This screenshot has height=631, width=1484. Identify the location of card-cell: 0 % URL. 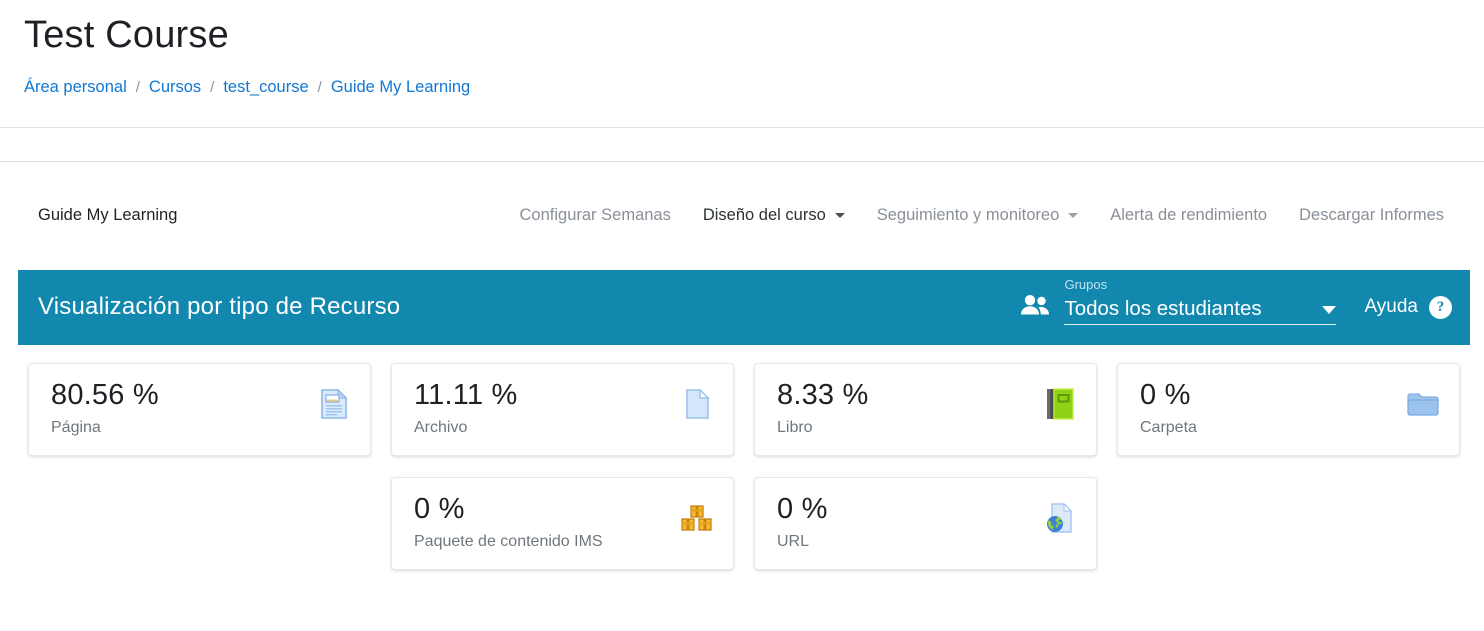
(925, 523).